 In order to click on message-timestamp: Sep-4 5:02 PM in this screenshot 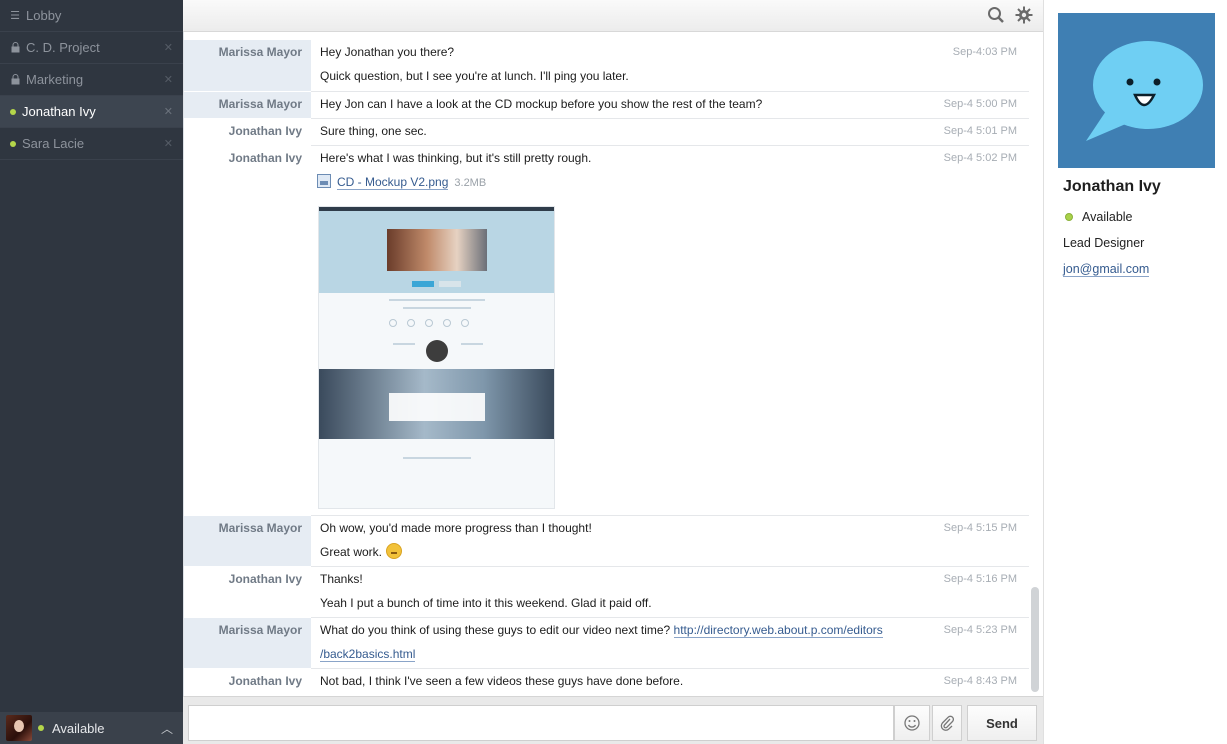, I will do `click(980, 158)`.